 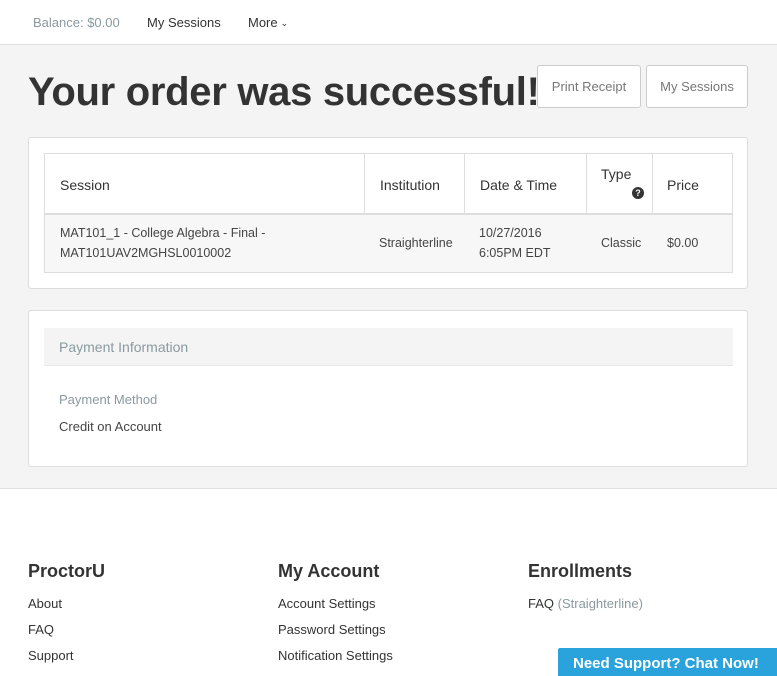 What do you see at coordinates (515, 243) in the screenshot?
I see `date-time-cell: 10/27/2016 6:05PM EDT` at bounding box center [515, 243].